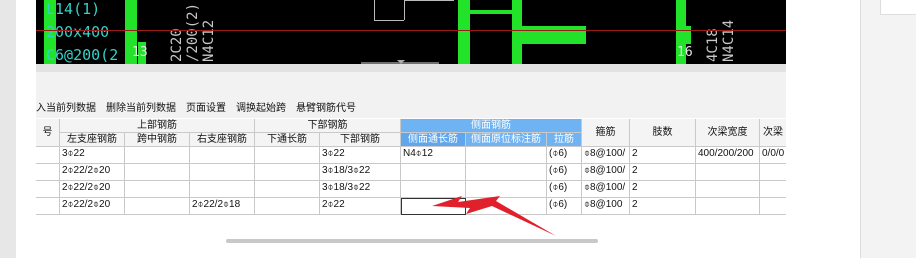 The image size is (916, 258). What do you see at coordinates (157, 140) in the screenshot?
I see `col-header-mid-span: 跨中钢筋` at bounding box center [157, 140].